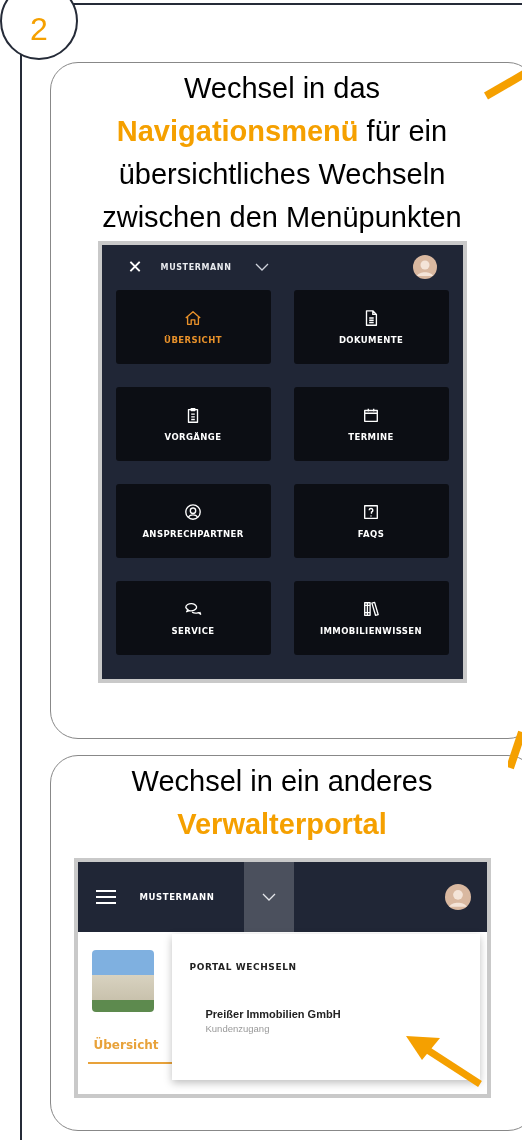 The height and width of the screenshot is (1140, 522). Describe the element at coordinates (193, 512) in the screenshot. I see `person-icon` at that location.